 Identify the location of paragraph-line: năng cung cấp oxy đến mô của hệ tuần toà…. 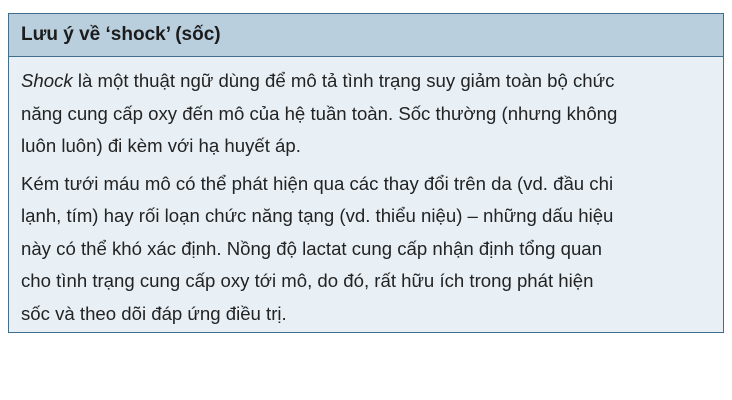
(319, 113).